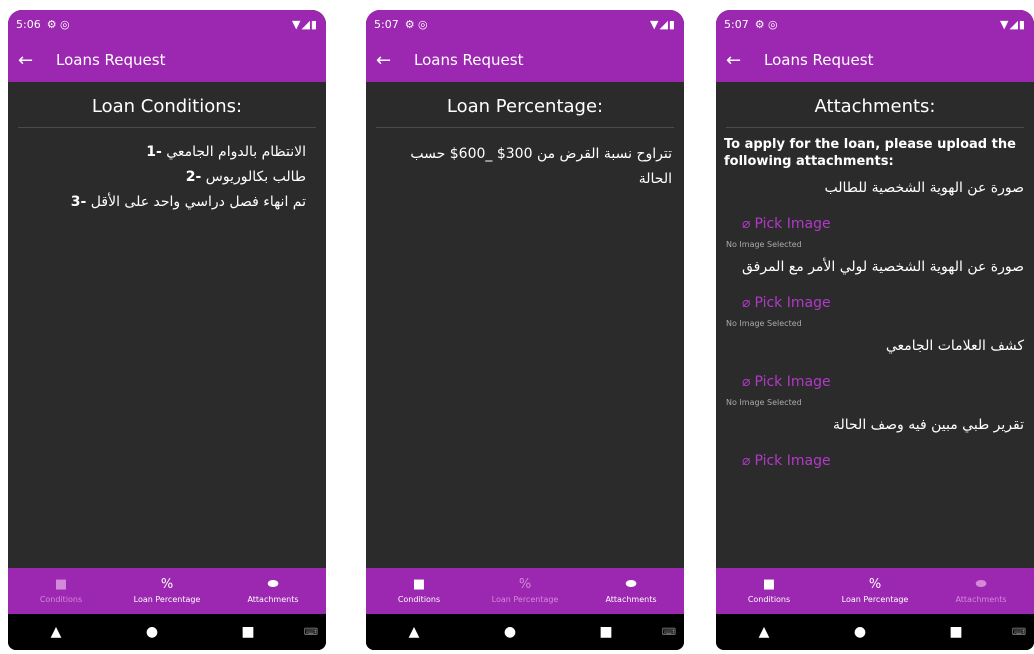 Image resolution: width=1034 pixels, height=654 pixels. Describe the element at coordinates (167, 177) in the screenshot. I see `condition-item: طالب بكالوريوس -2` at that location.